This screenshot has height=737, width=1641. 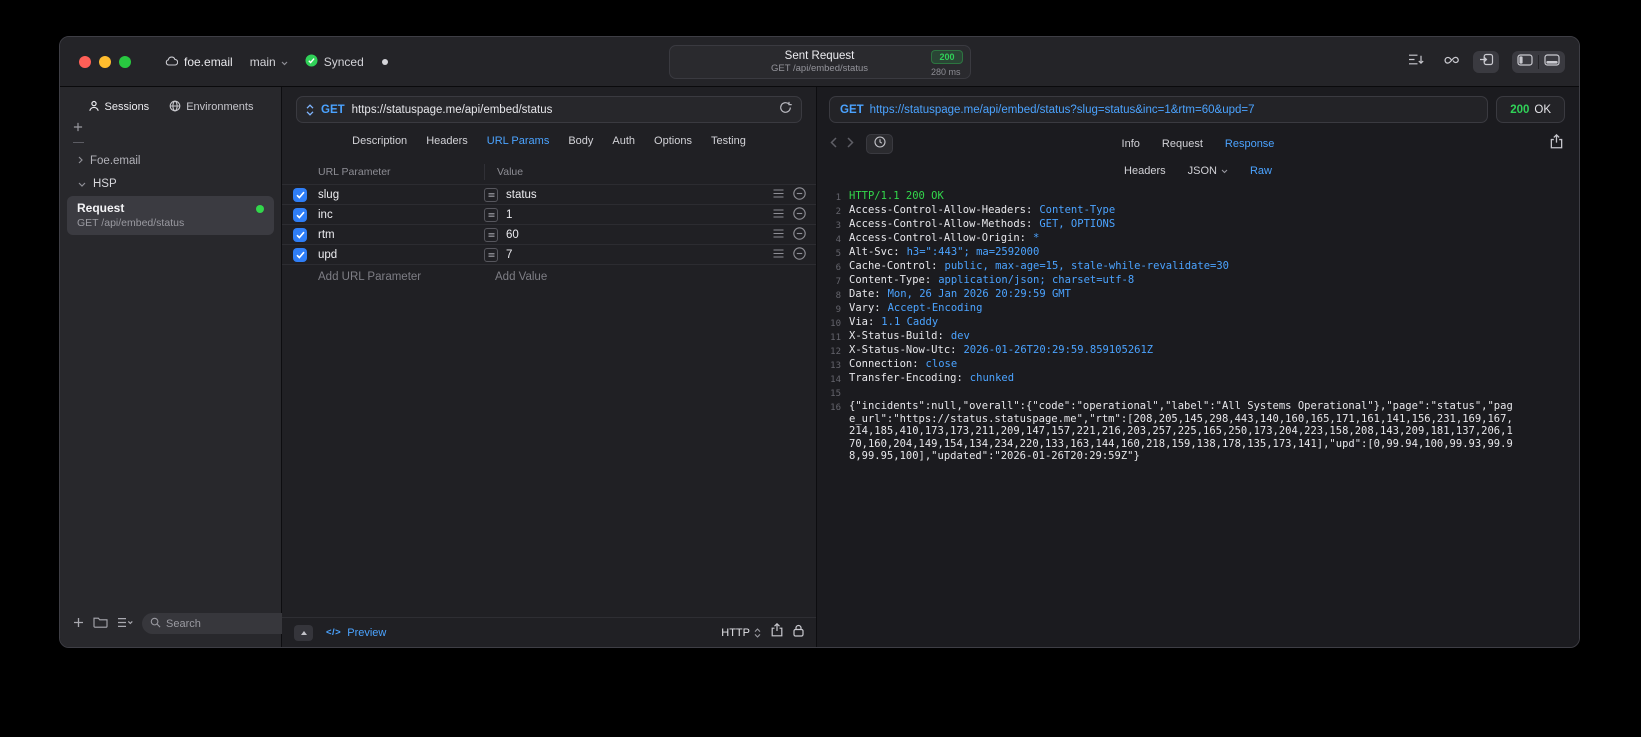 I want to click on param-value-field: 1, so click(x=639, y=215).